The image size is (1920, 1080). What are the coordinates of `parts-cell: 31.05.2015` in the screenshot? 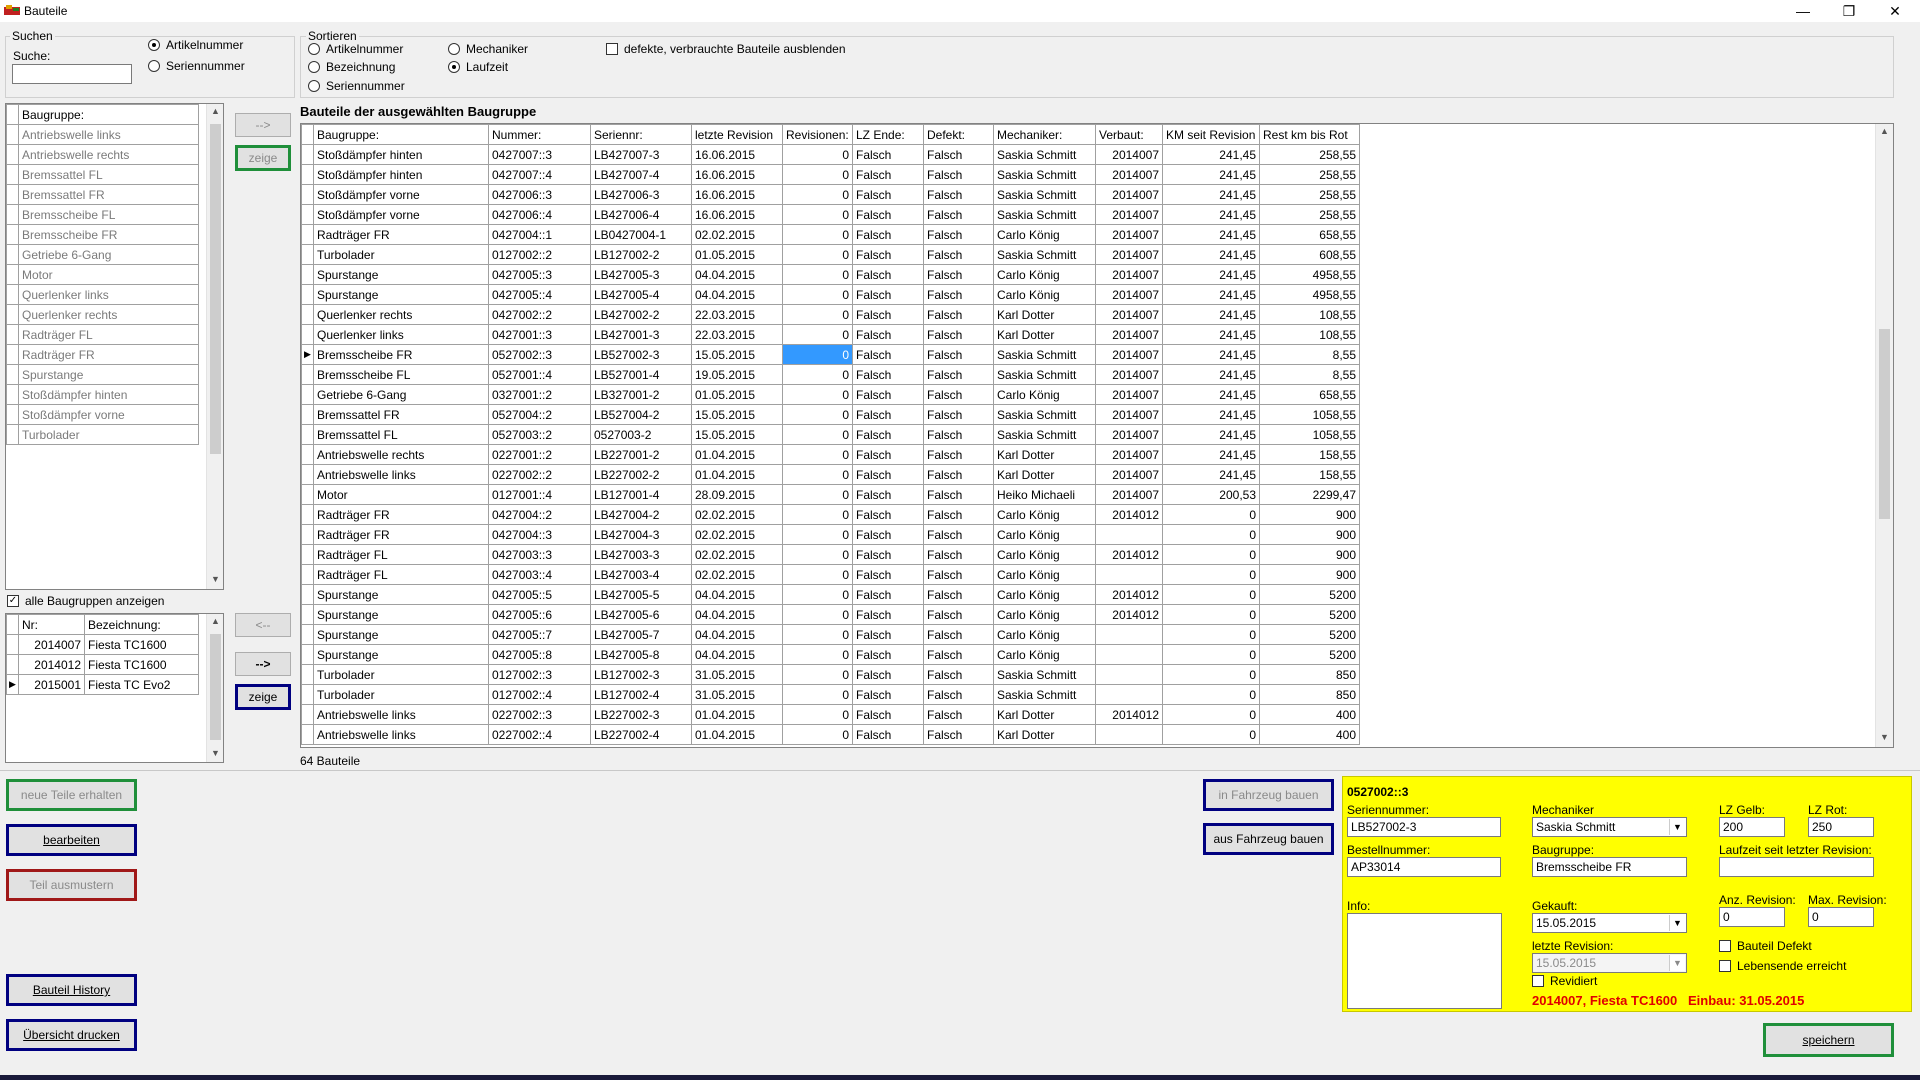 It's located at (737, 674).